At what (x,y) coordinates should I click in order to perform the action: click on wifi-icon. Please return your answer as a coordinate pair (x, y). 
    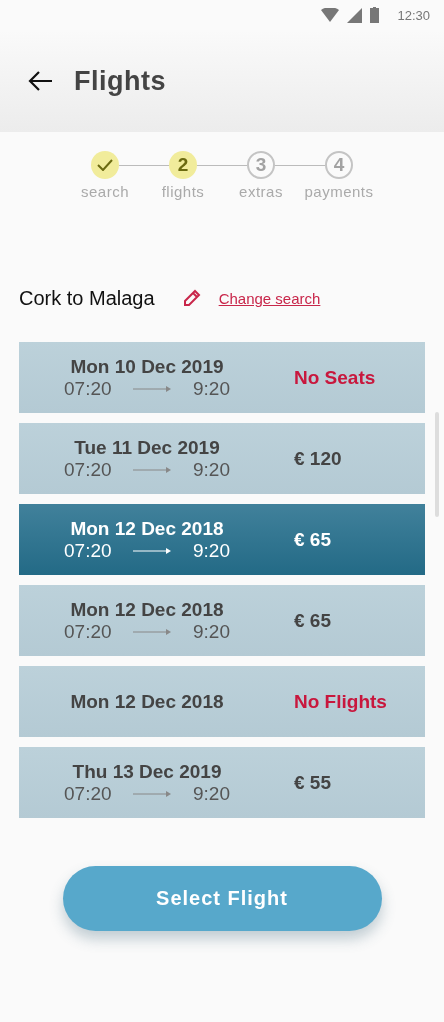
    Looking at the image, I should click on (330, 15).